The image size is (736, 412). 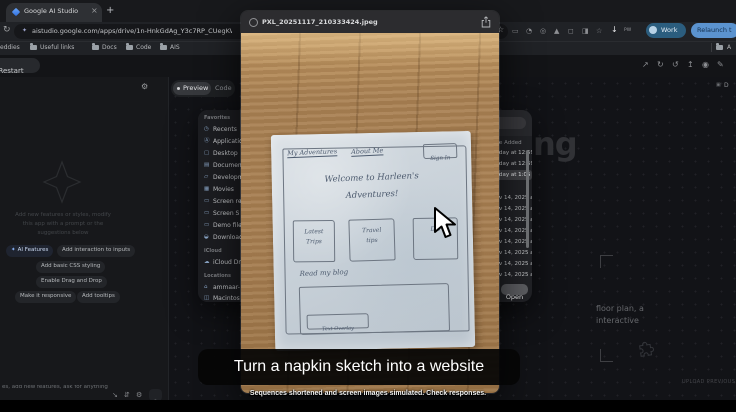 What do you see at coordinates (207, 262) in the screenshot?
I see `cloud-icon: ☁` at bounding box center [207, 262].